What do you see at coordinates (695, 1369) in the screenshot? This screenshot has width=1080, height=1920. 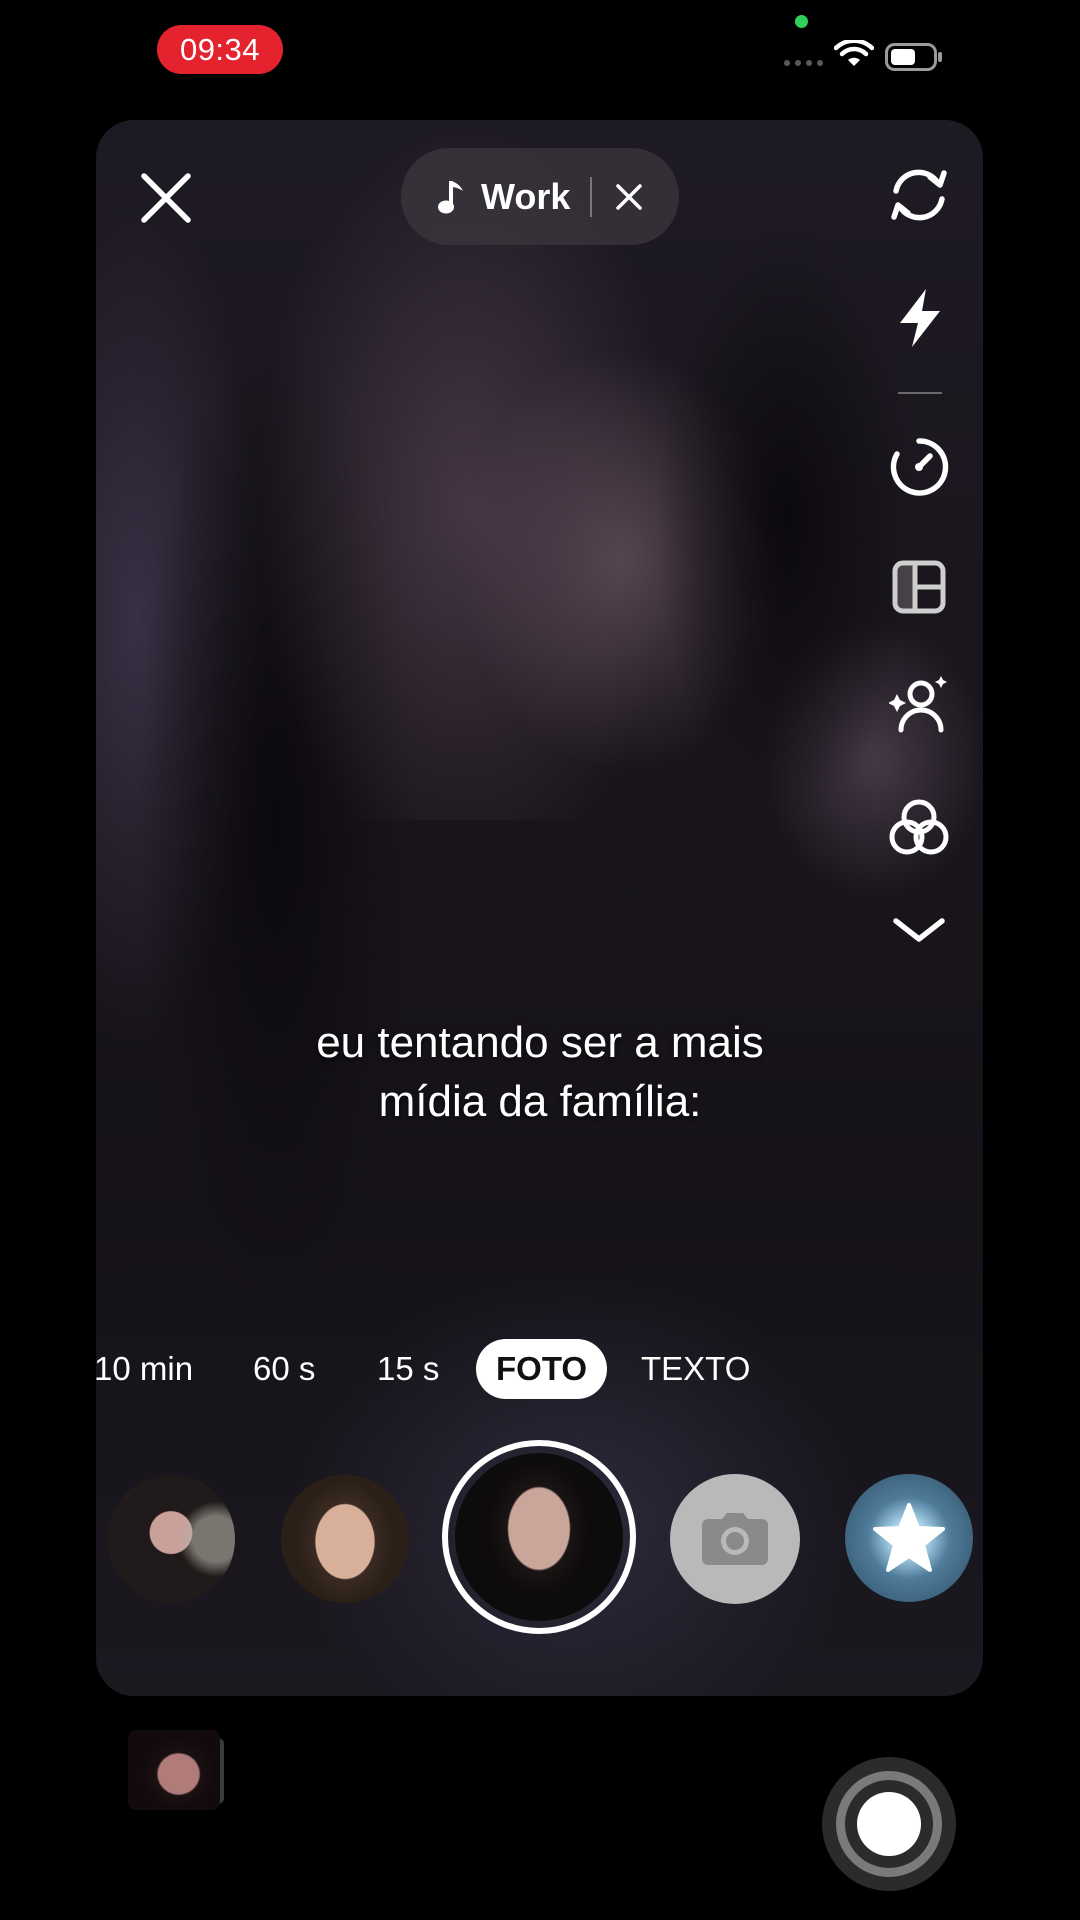 I see `mode-texto: TEXTO` at bounding box center [695, 1369].